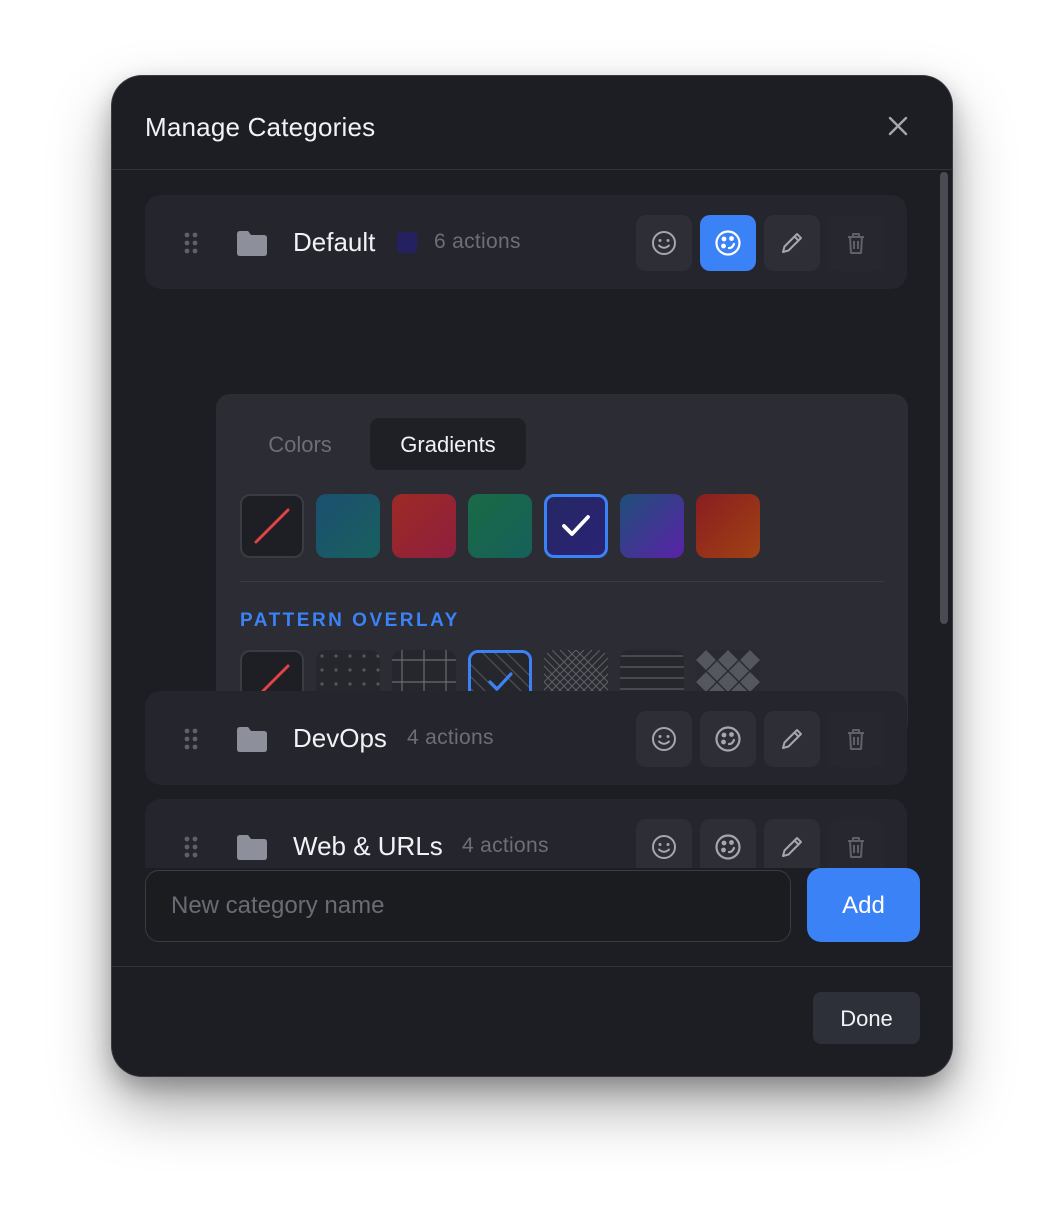 This screenshot has height=1224, width=1064. Describe the element at coordinates (477, 241) in the screenshot. I see `category-count: 6 actions` at that location.